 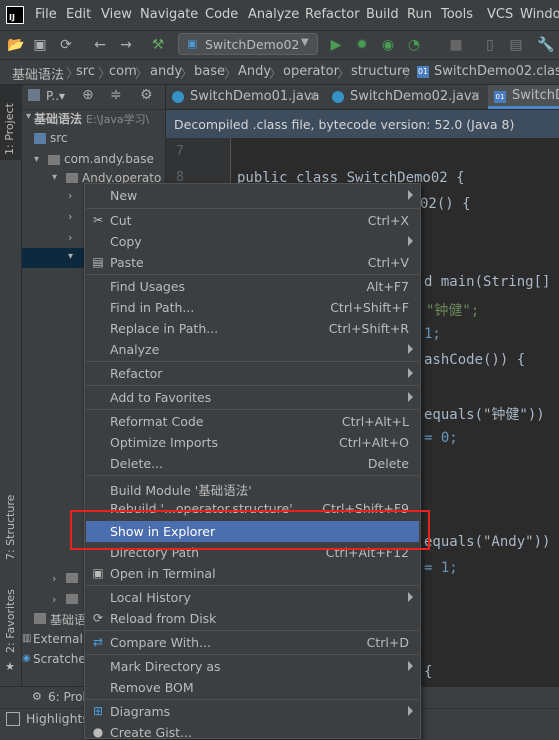 I want to click on menu-item-optimize-imports: Optimize Imports Ctrl+Alt+O, so click(x=252, y=442).